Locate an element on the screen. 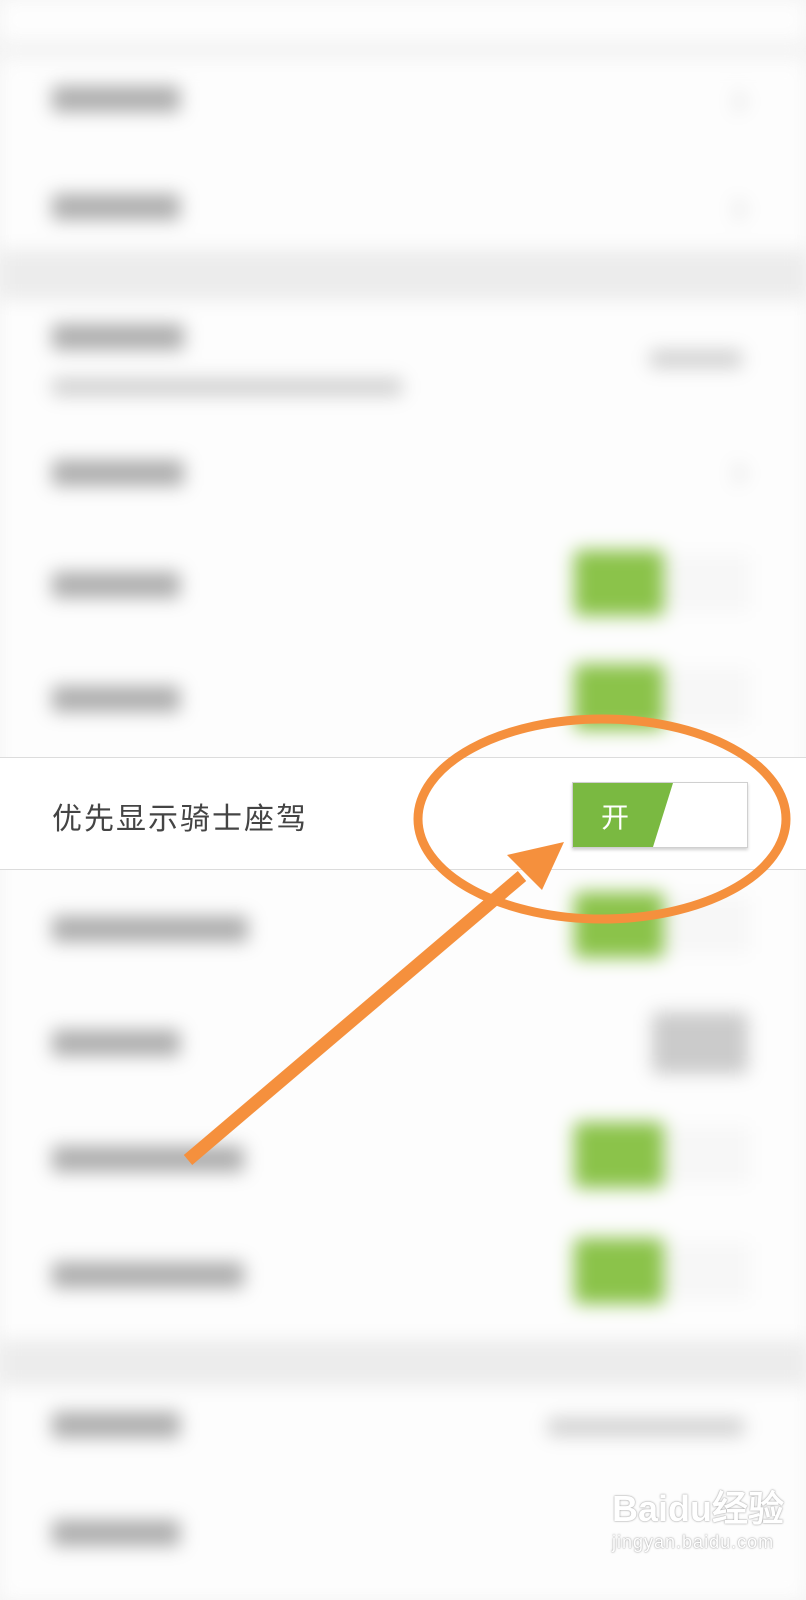 This screenshot has width=806, height=1600. blurred-sublabel is located at coordinates (227, 387).